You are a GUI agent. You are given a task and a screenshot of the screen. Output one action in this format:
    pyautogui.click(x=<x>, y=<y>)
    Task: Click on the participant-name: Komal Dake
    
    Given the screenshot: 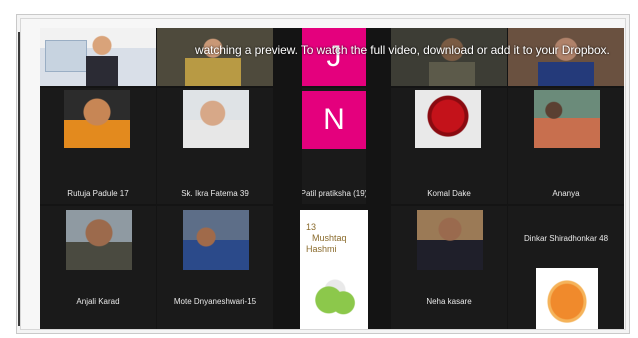 What is the action you would take?
    pyautogui.click(x=449, y=193)
    